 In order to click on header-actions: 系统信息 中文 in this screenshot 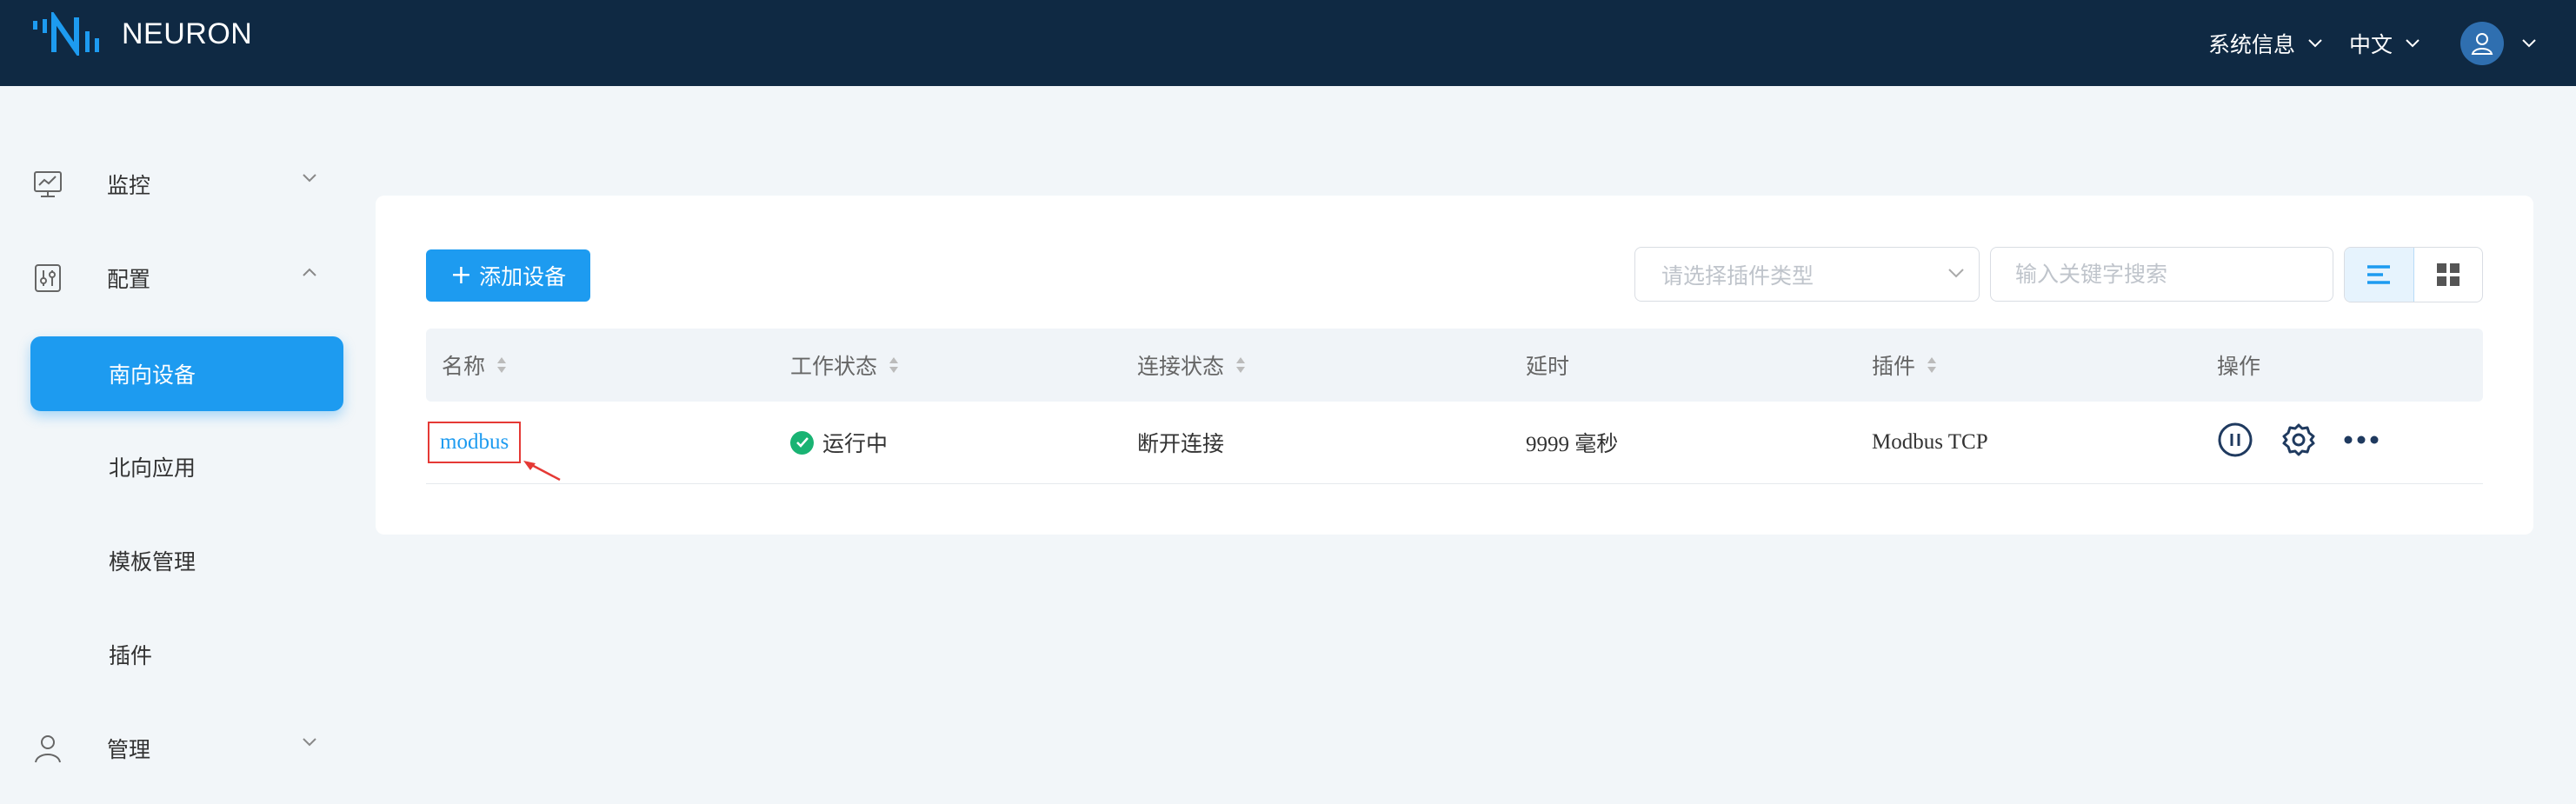, I will do `click(2392, 43)`.